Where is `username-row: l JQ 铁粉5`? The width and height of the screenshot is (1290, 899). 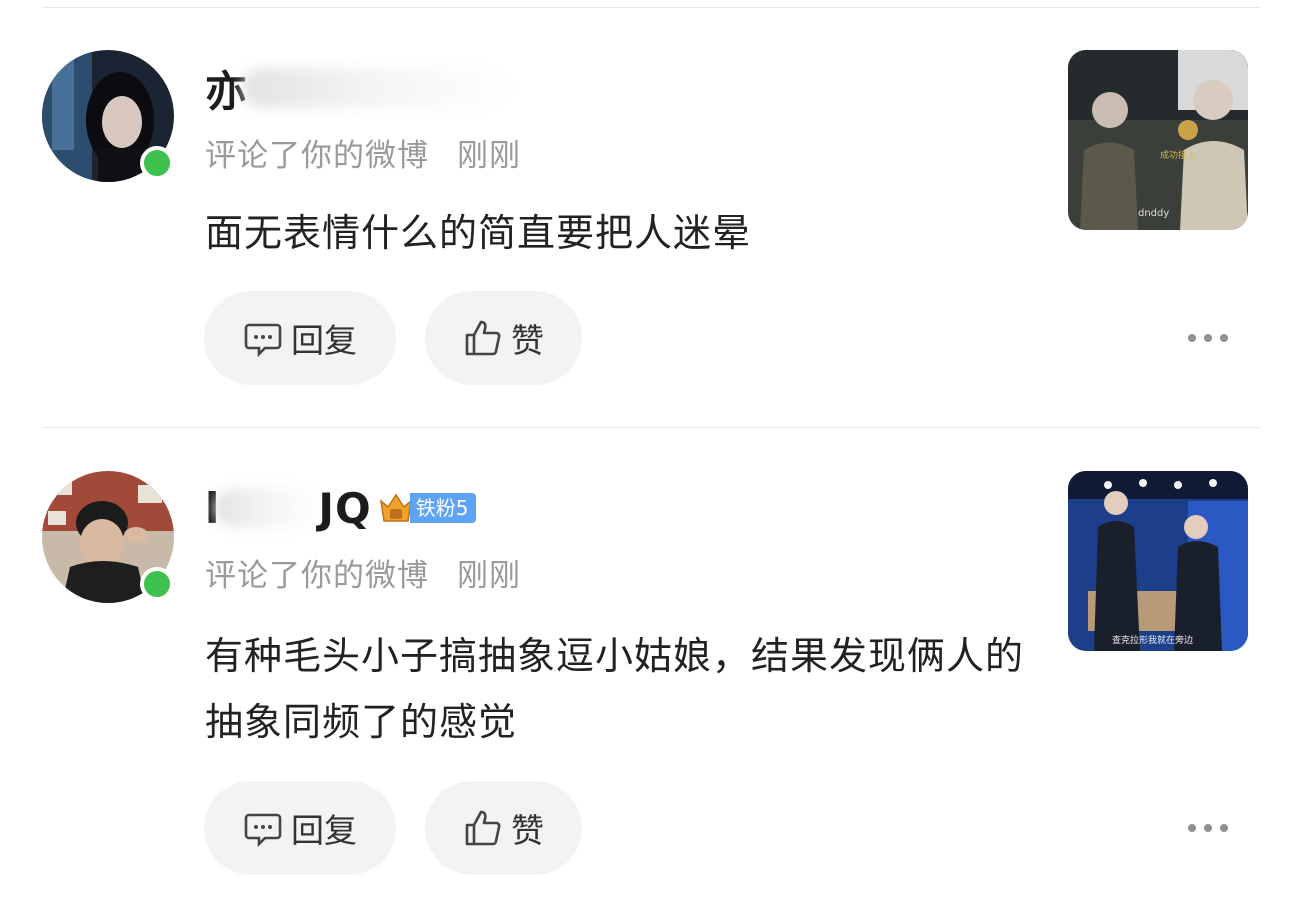
username-row: l JQ 铁粉5 is located at coordinates (341, 508).